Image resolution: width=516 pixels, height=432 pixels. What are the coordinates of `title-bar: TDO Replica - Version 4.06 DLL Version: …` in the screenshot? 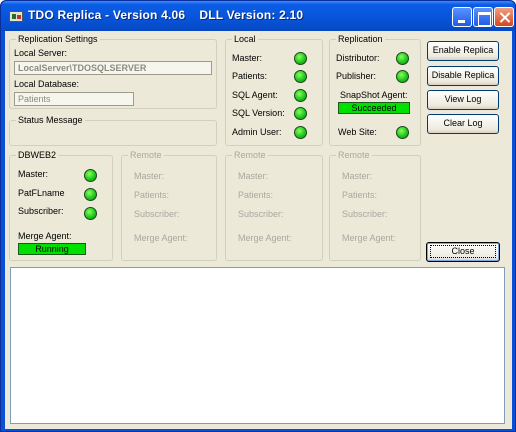 It's located at (258, 16).